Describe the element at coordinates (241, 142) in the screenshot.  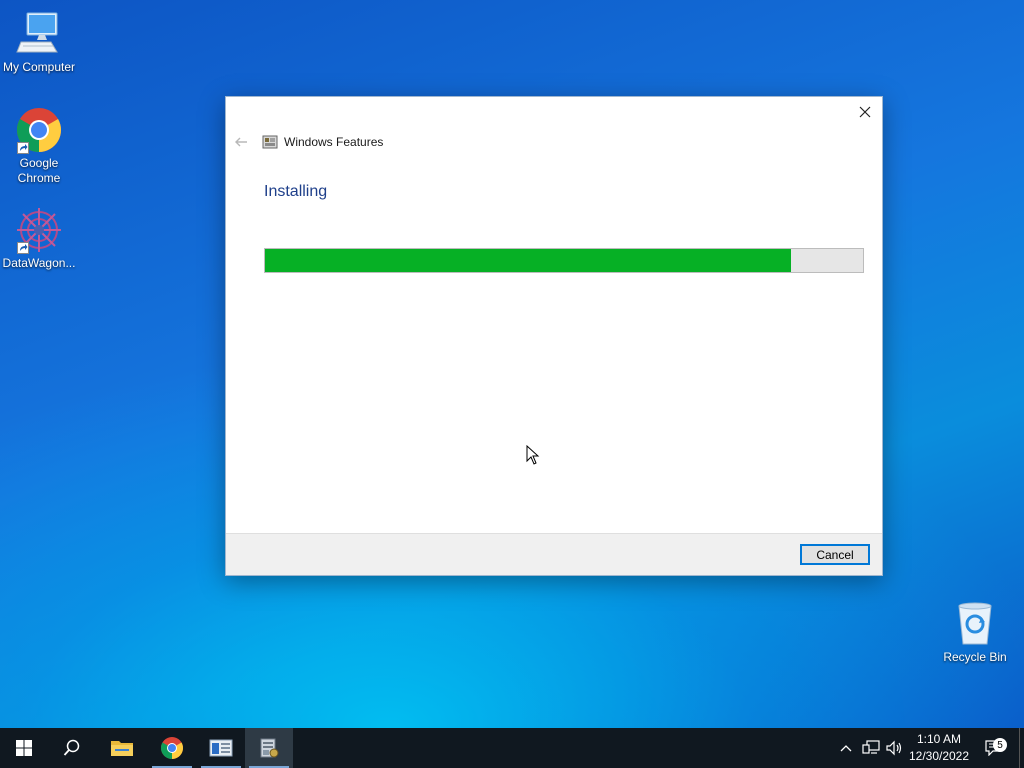
I see `back-arrow-icon` at that location.